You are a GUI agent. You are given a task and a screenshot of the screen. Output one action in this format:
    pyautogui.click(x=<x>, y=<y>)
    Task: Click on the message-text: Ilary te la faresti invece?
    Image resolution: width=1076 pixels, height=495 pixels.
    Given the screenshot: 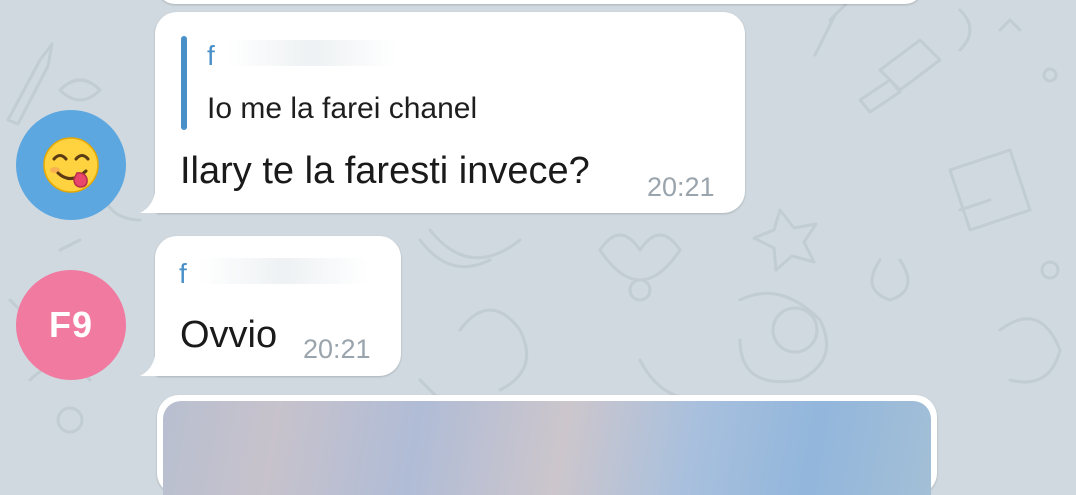 What is the action you would take?
    pyautogui.click(x=385, y=171)
    